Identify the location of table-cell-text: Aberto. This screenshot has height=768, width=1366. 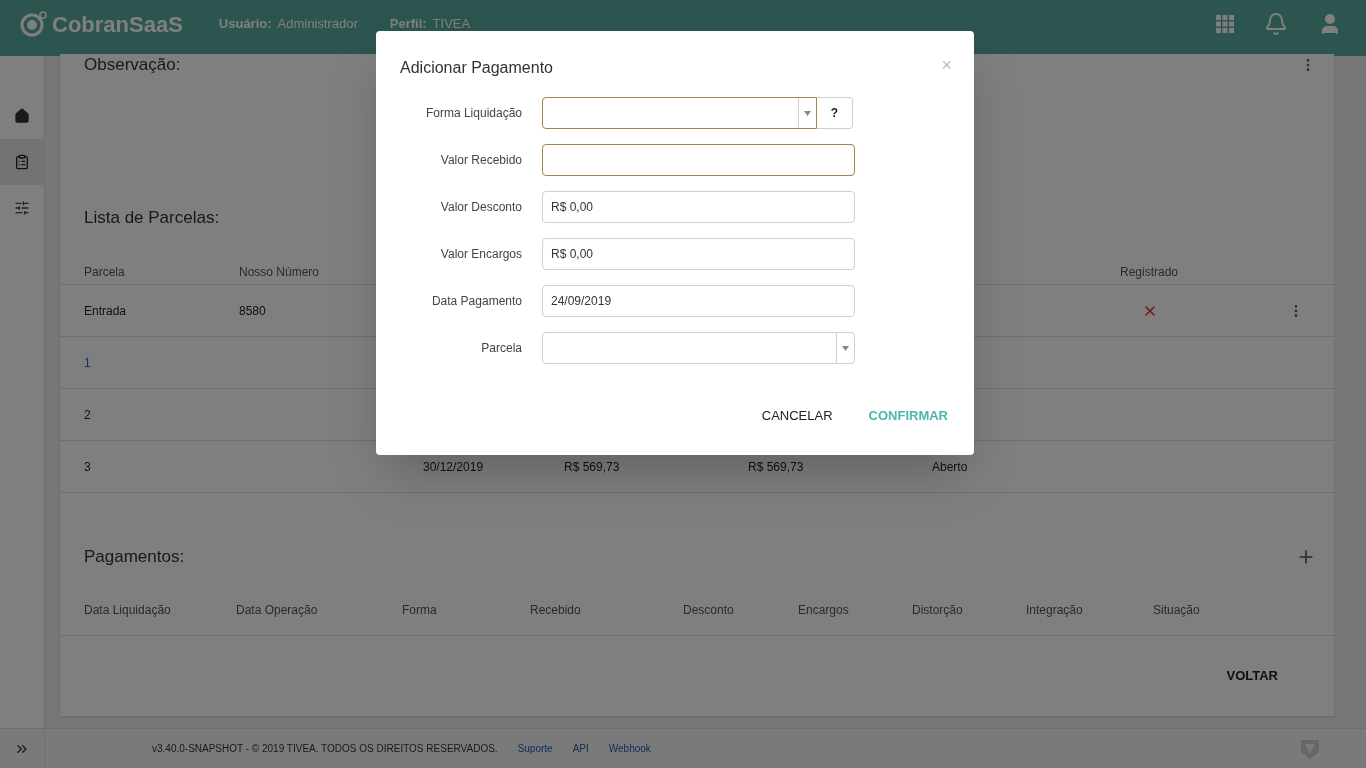
(950, 467).